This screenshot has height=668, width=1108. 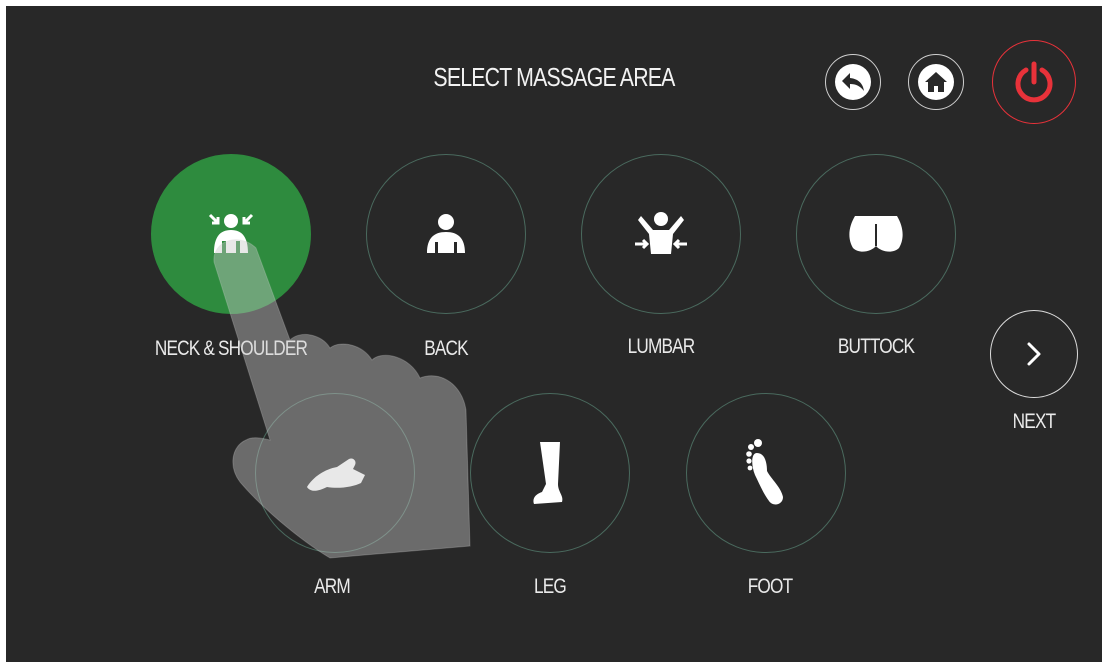 I want to click on area-label-neck-shoulder: NECK & SHOULDER, so click(x=231, y=348).